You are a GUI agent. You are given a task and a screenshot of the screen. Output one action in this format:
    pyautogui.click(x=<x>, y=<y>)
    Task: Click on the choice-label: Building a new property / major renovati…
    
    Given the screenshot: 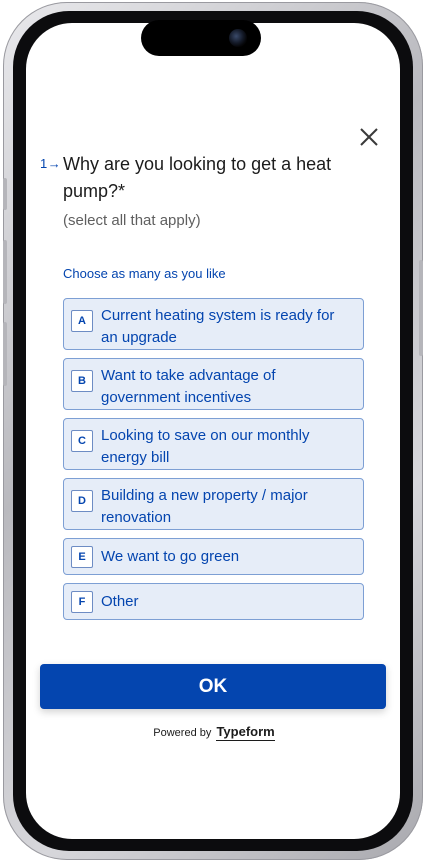 What is the action you would take?
    pyautogui.click(x=204, y=506)
    